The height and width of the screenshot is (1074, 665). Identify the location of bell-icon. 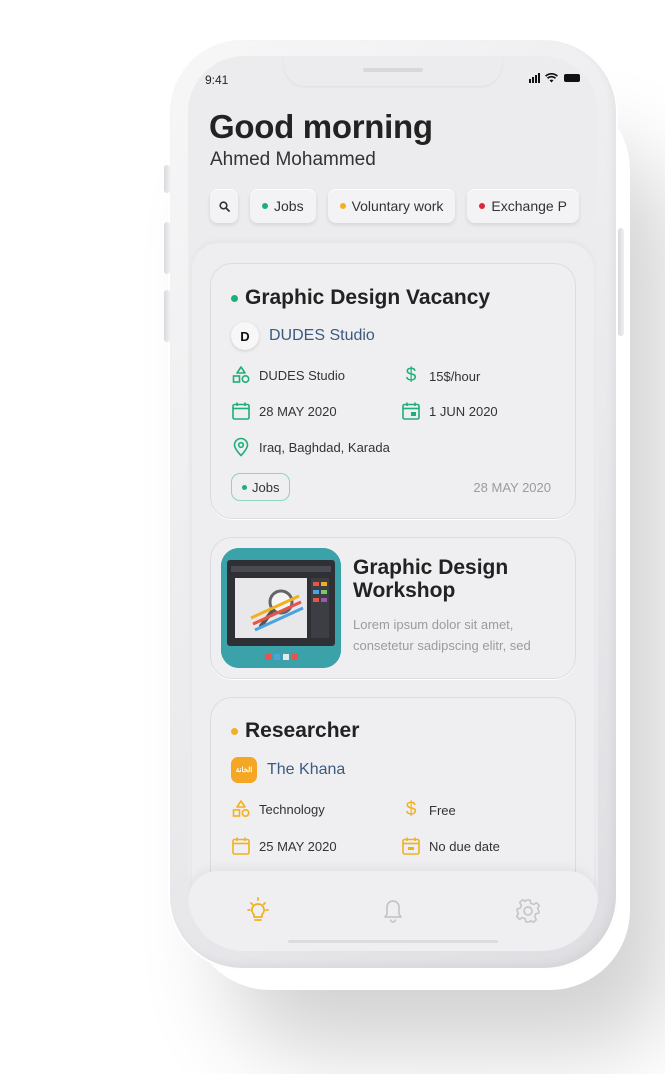
(393, 911).